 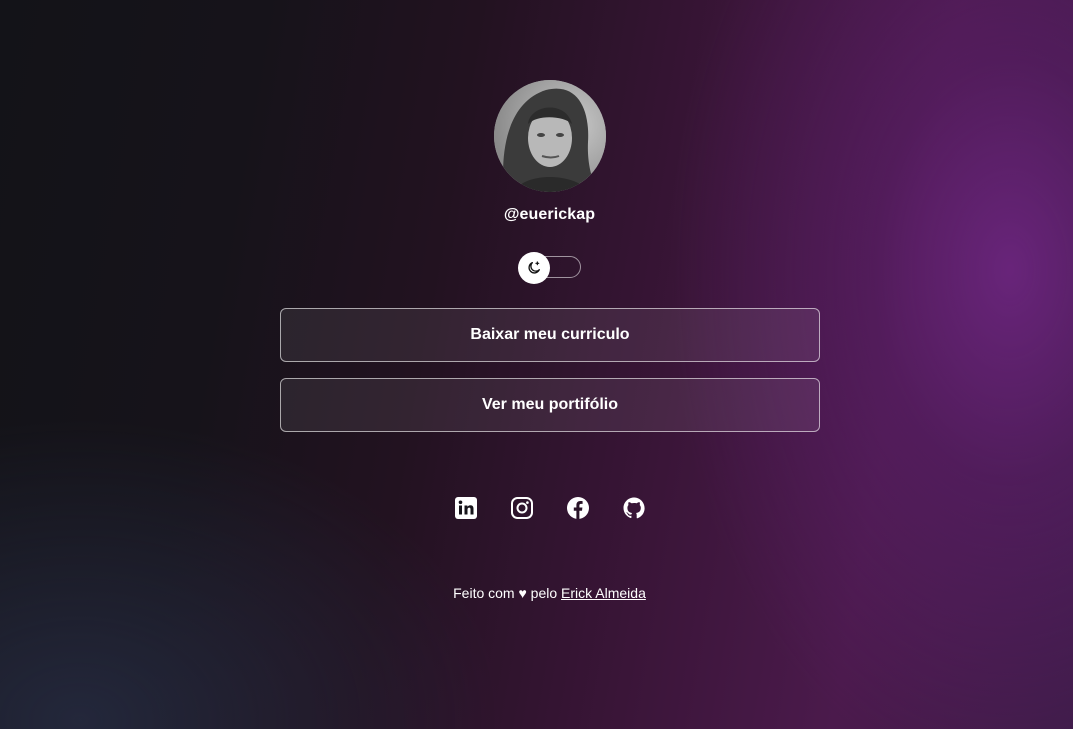 What do you see at coordinates (603, 593) in the screenshot?
I see `author-link: Erick Almeida` at bounding box center [603, 593].